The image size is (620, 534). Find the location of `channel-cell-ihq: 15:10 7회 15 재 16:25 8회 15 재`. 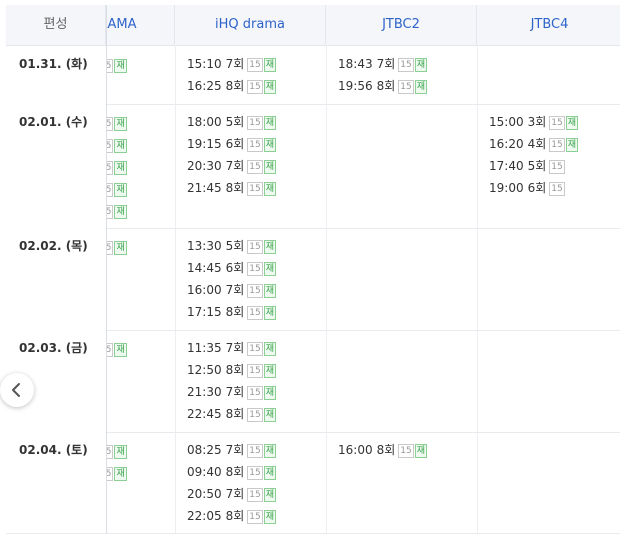

channel-cell-ihq: 15:10 7회 15 재 16:25 8회 15 재 is located at coordinates (232, 75).